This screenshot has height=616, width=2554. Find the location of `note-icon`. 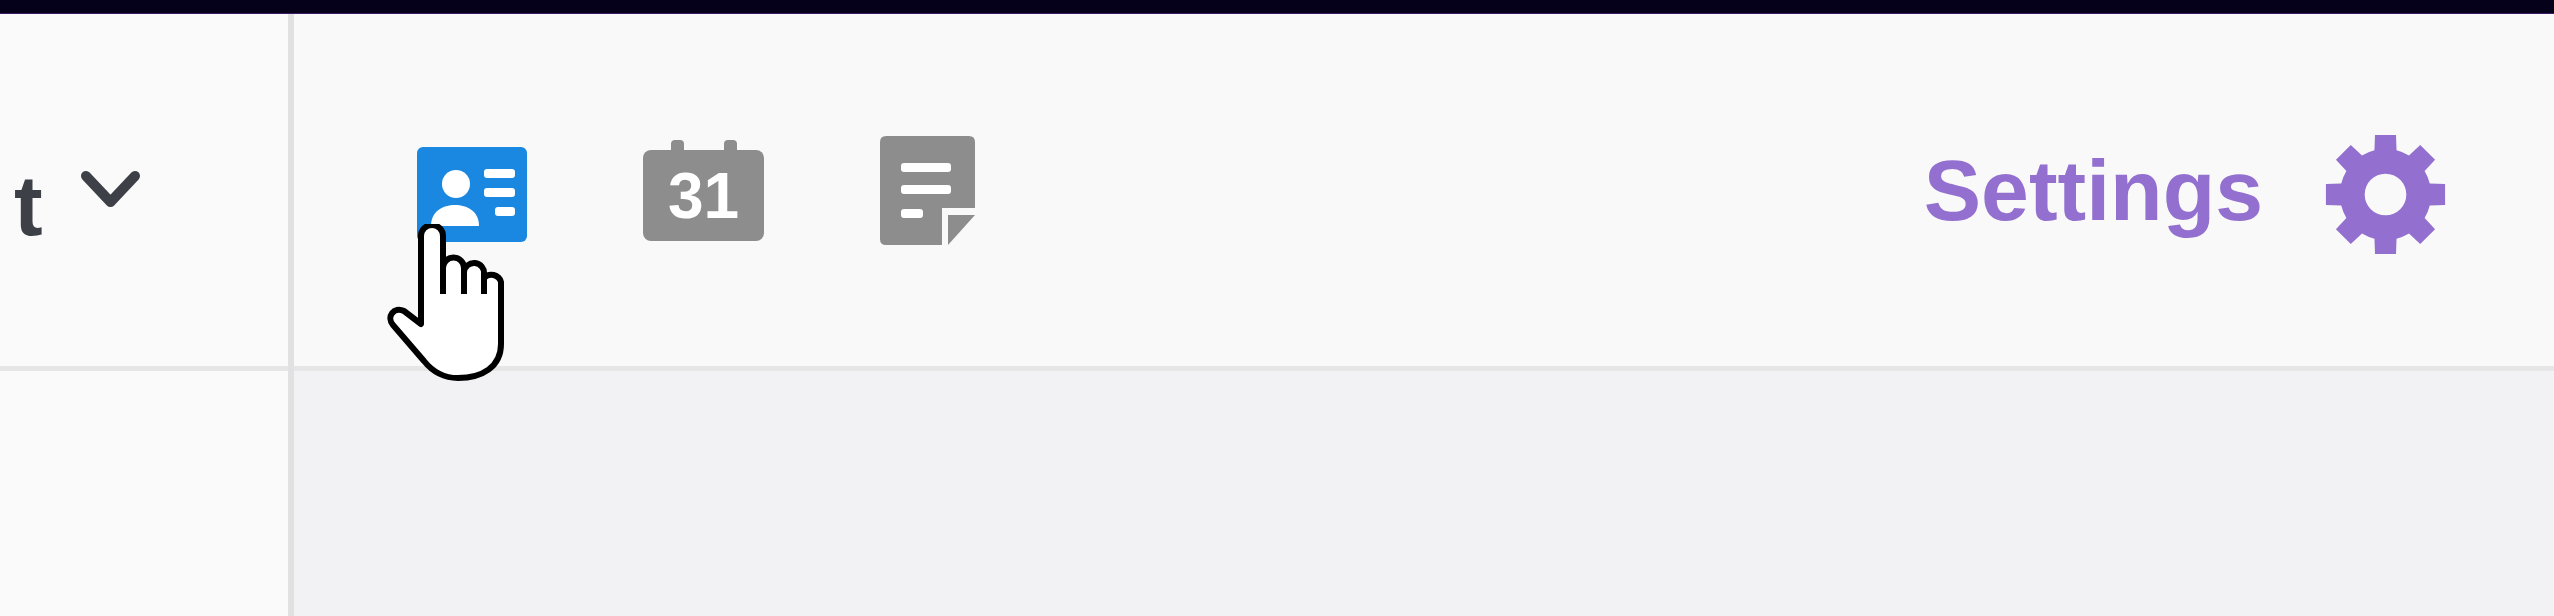

note-icon is located at coordinates (927, 190).